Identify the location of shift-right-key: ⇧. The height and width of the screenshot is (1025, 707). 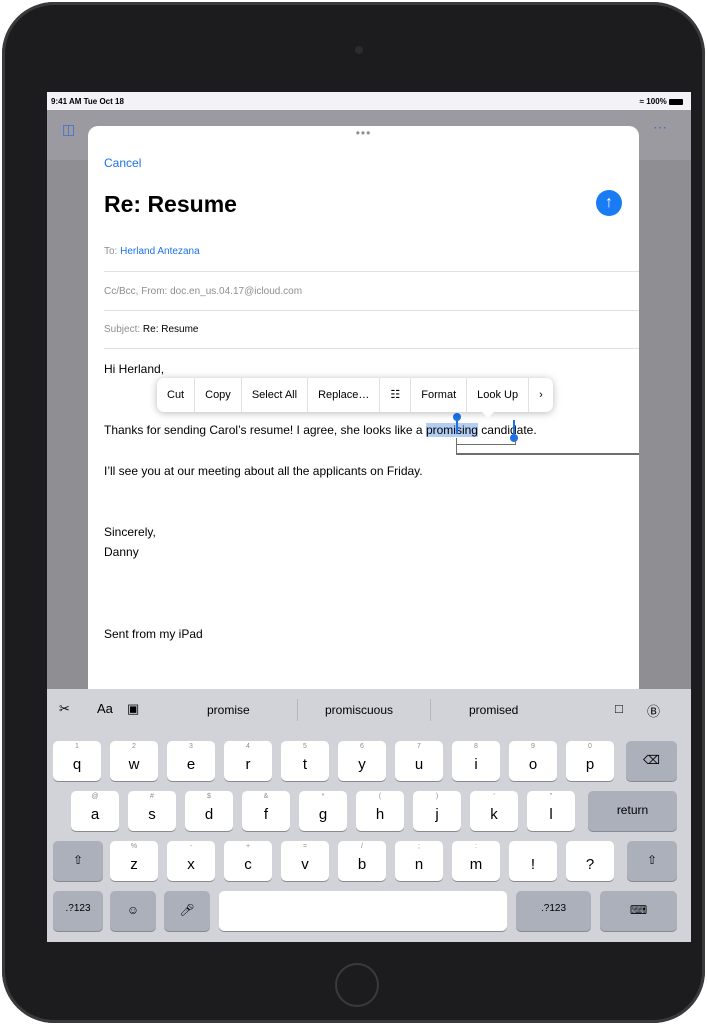
(652, 861).